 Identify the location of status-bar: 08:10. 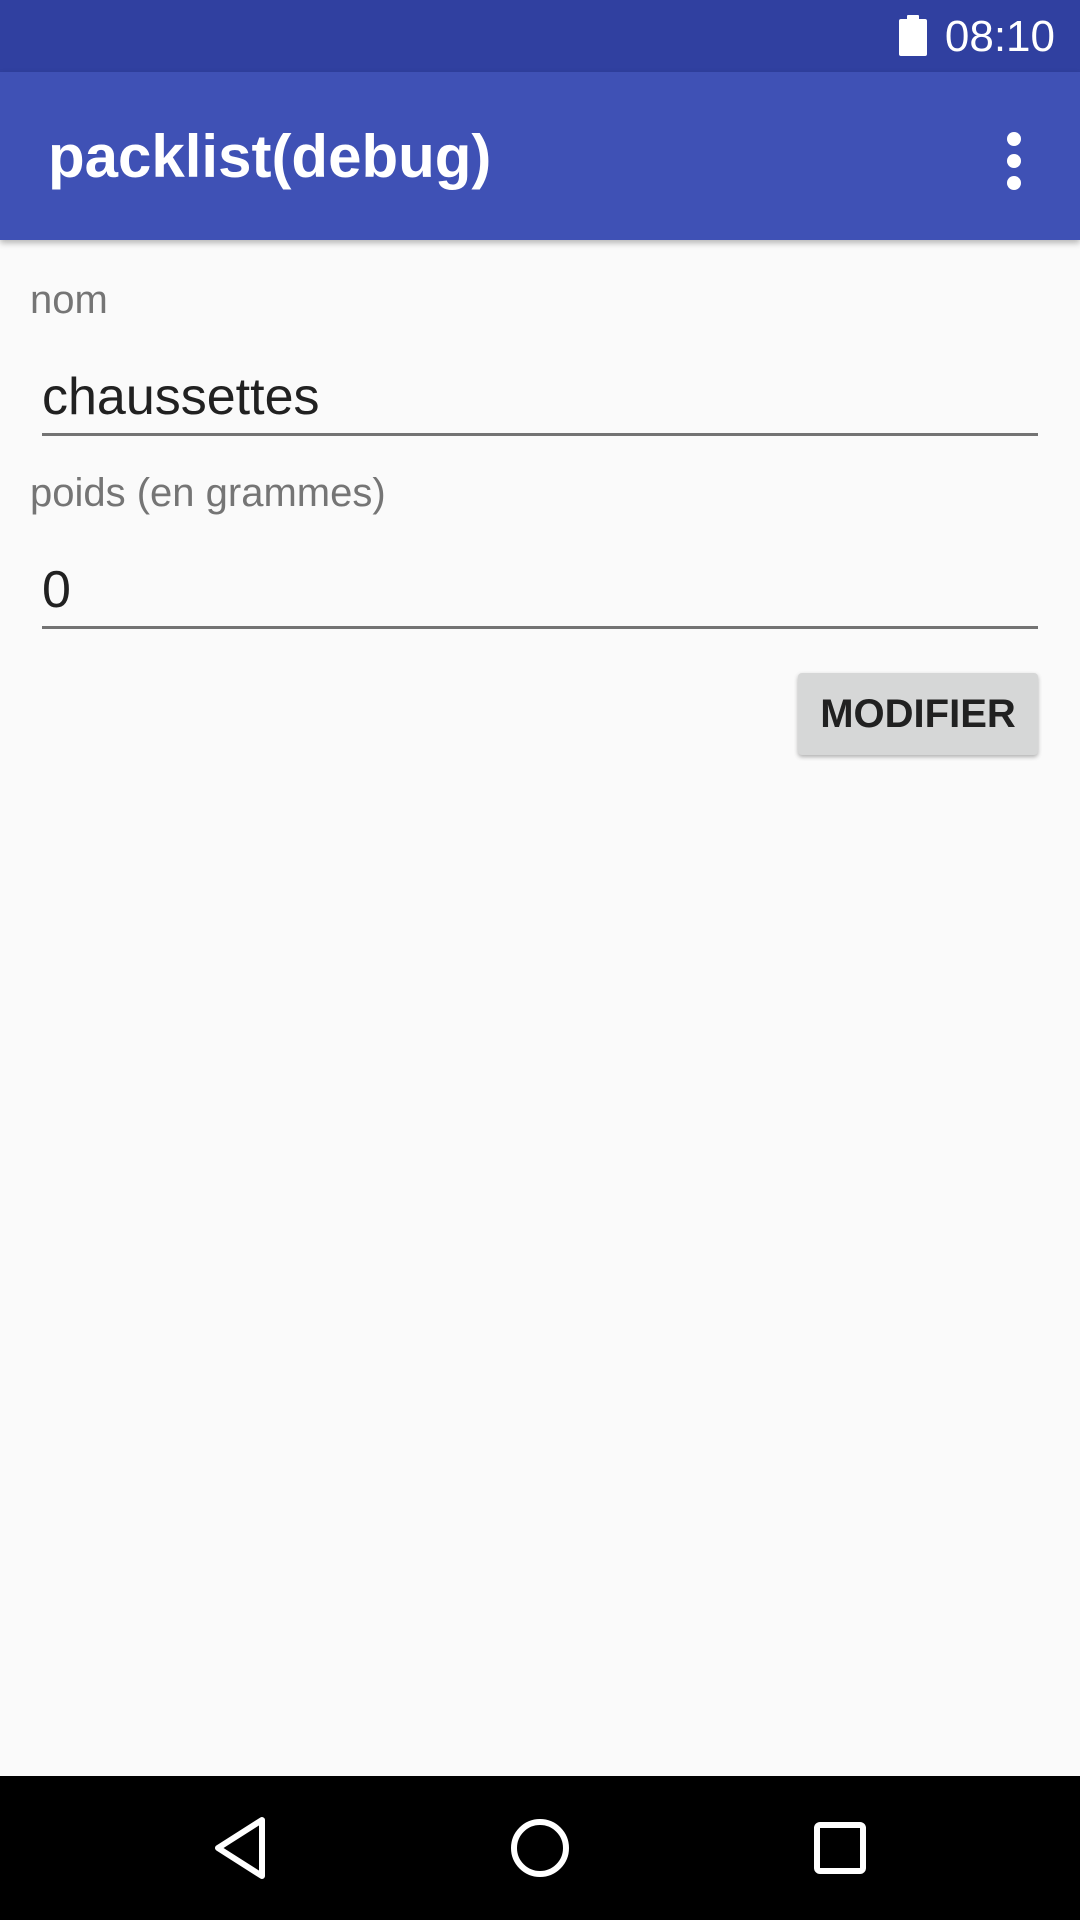
(540, 36).